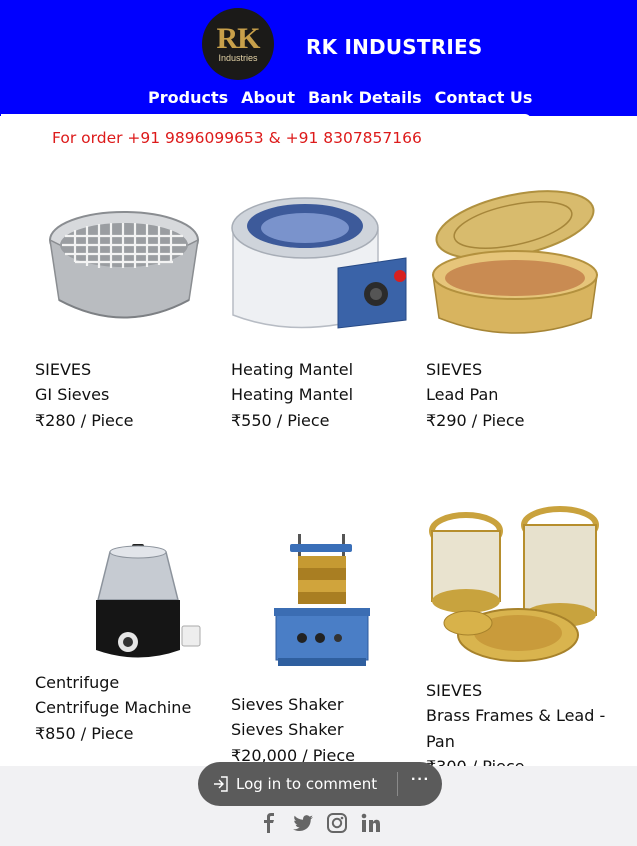 The image size is (637, 846). I want to click on lead-pan-image, so click(515, 262).